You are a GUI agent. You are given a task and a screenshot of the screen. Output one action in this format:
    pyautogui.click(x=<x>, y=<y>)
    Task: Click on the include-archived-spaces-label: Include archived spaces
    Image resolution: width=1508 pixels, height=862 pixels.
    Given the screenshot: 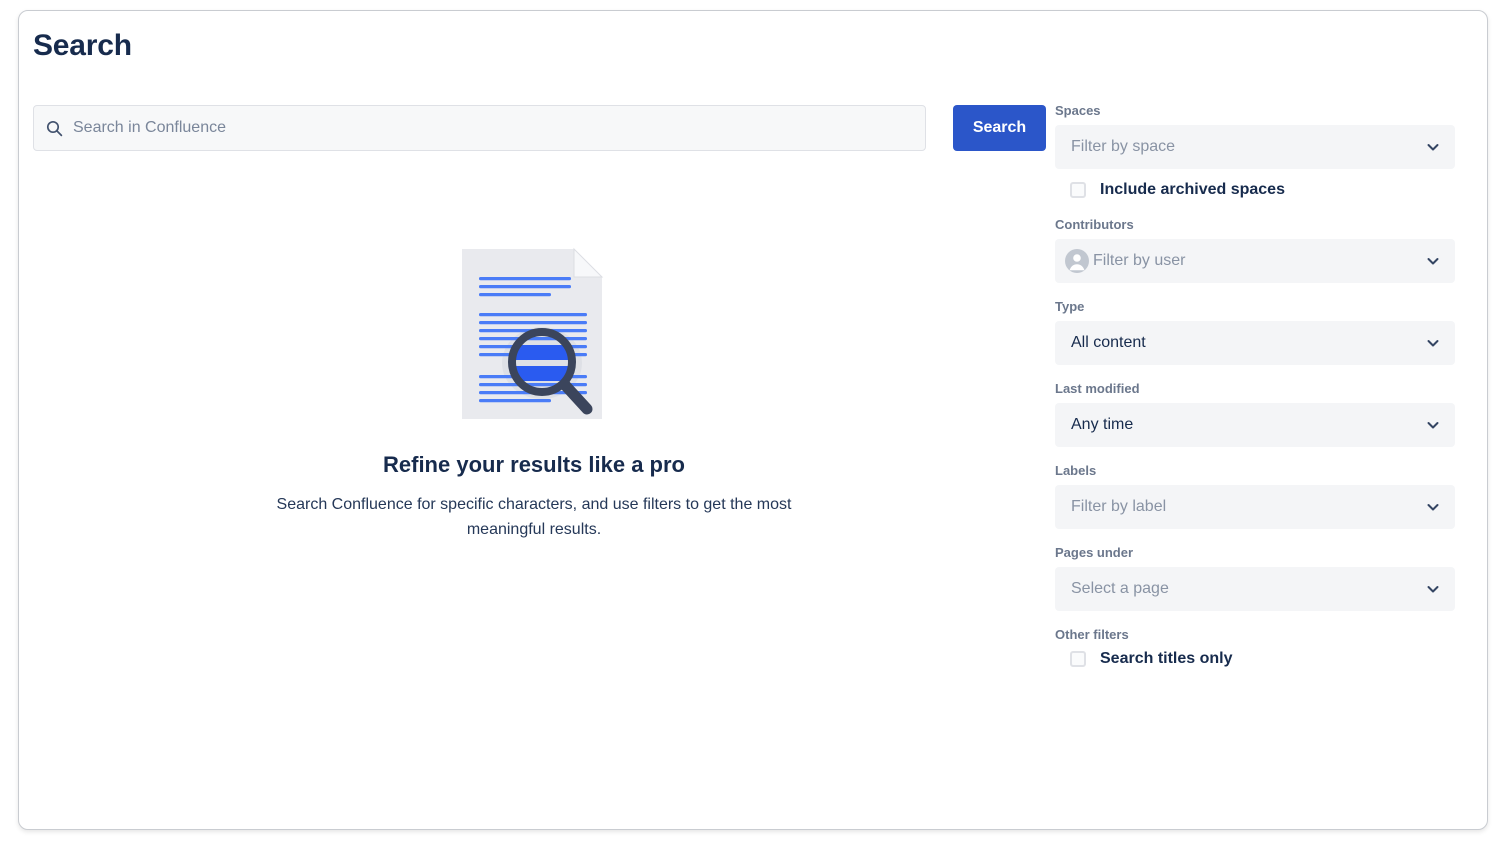 What is the action you would take?
    pyautogui.click(x=1192, y=189)
    